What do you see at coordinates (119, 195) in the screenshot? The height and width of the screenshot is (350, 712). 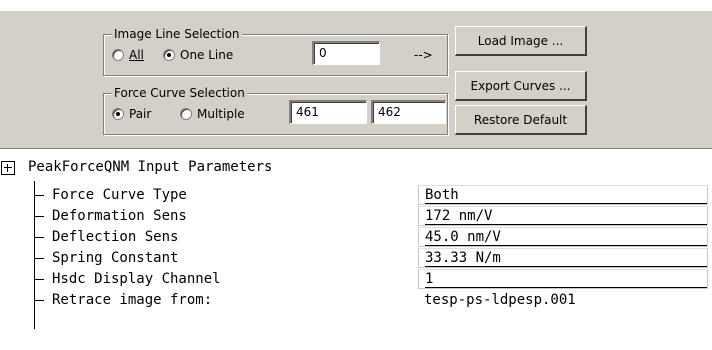 I see `tree-row-label: Force Curve Type` at bounding box center [119, 195].